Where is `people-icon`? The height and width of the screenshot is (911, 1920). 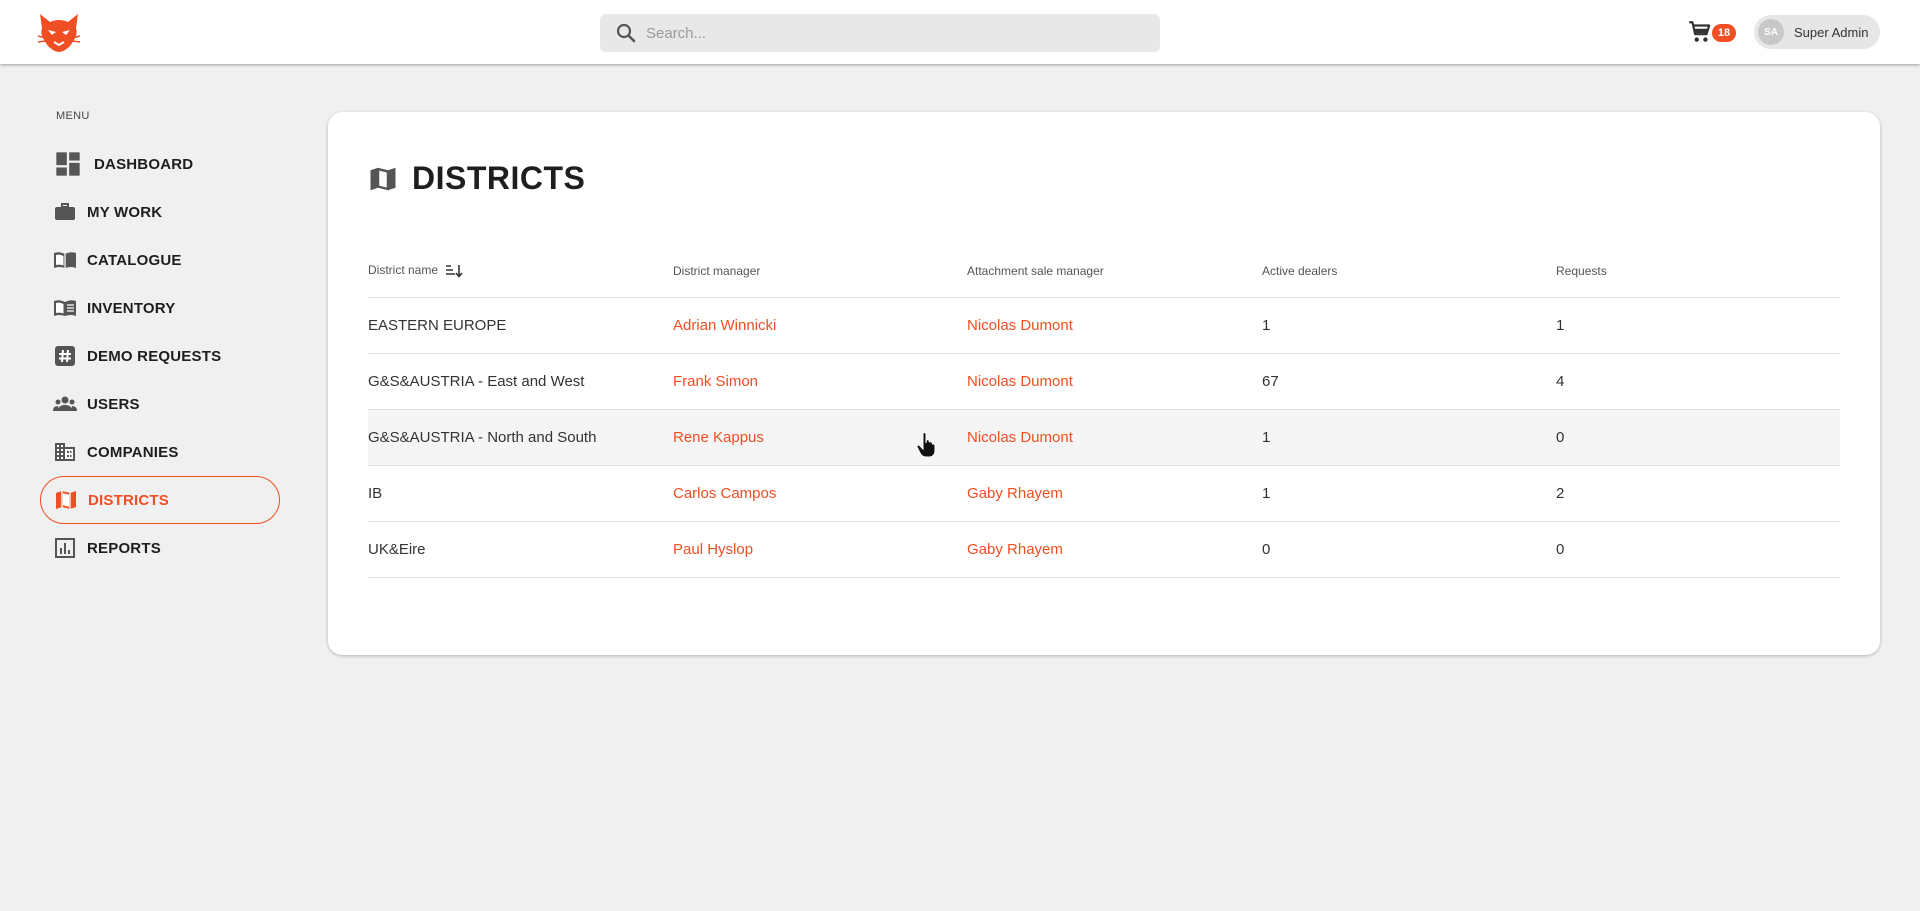
people-icon is located at coordinates (65, 403).